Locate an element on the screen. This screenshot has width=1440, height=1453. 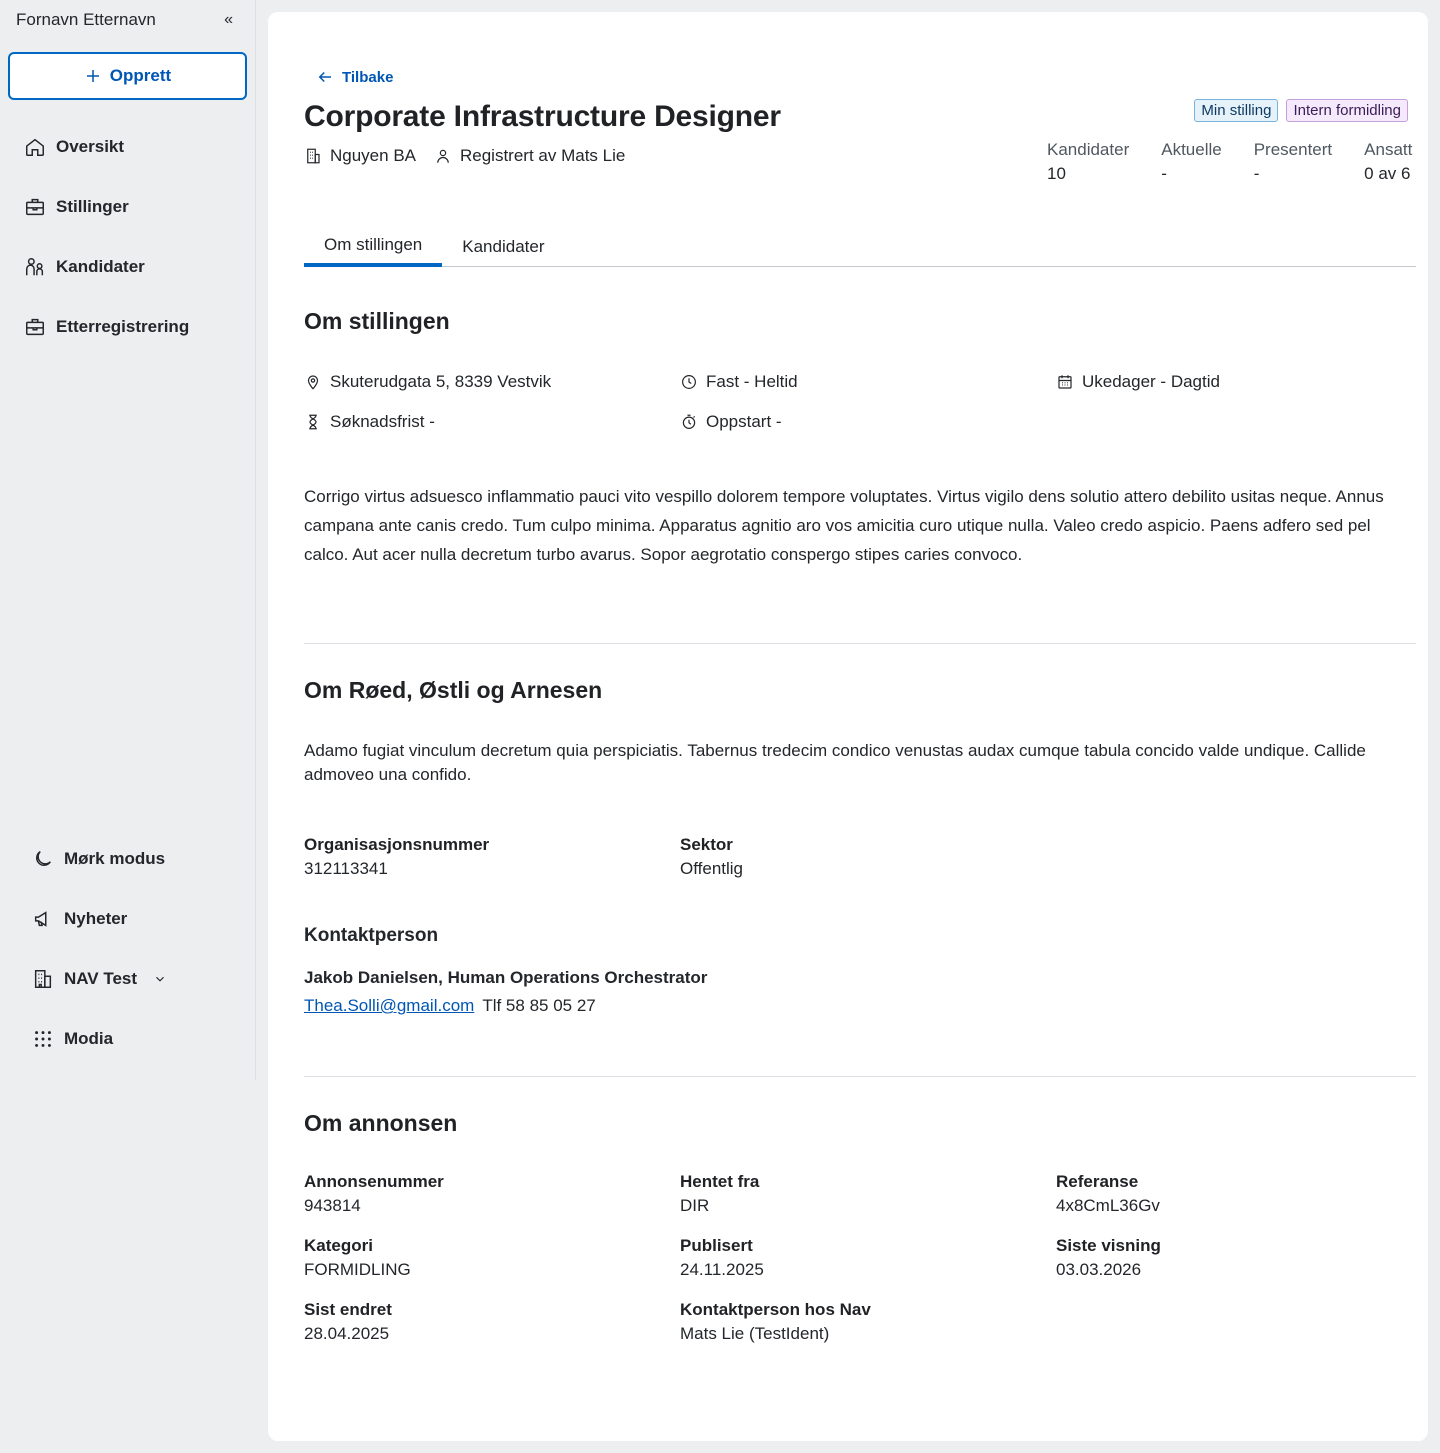
field-label: Kategori is located at coordinates (338, 1245).